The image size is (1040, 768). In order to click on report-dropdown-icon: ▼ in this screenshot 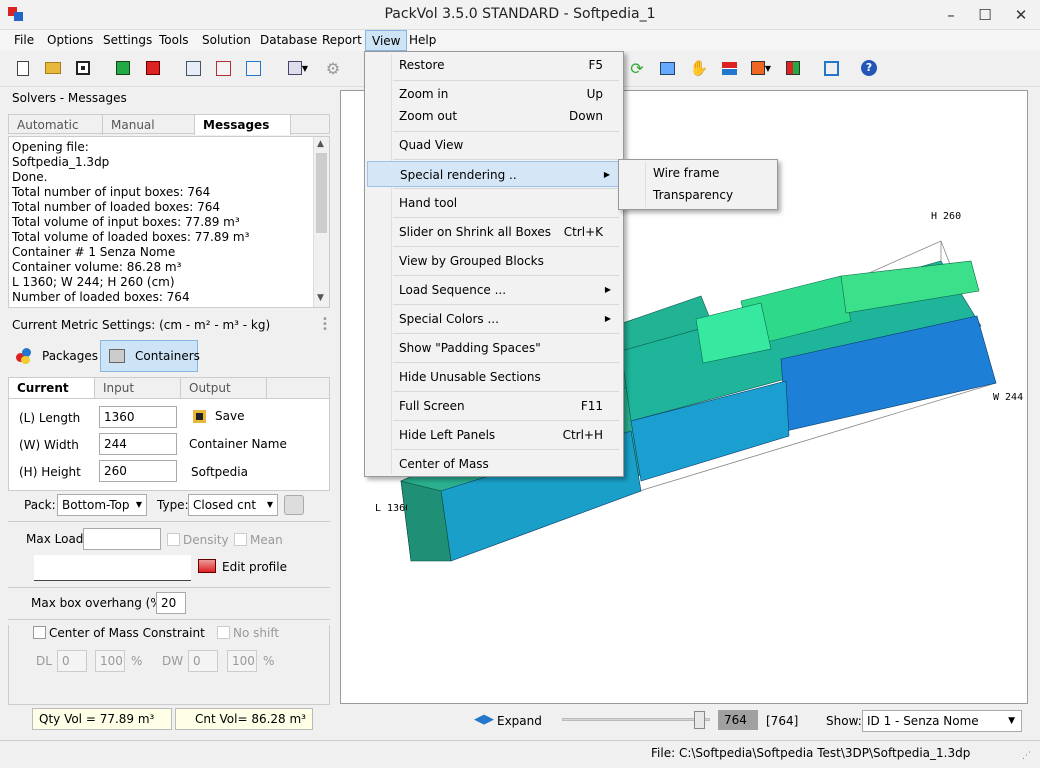, I will do `click(298, 68)`.